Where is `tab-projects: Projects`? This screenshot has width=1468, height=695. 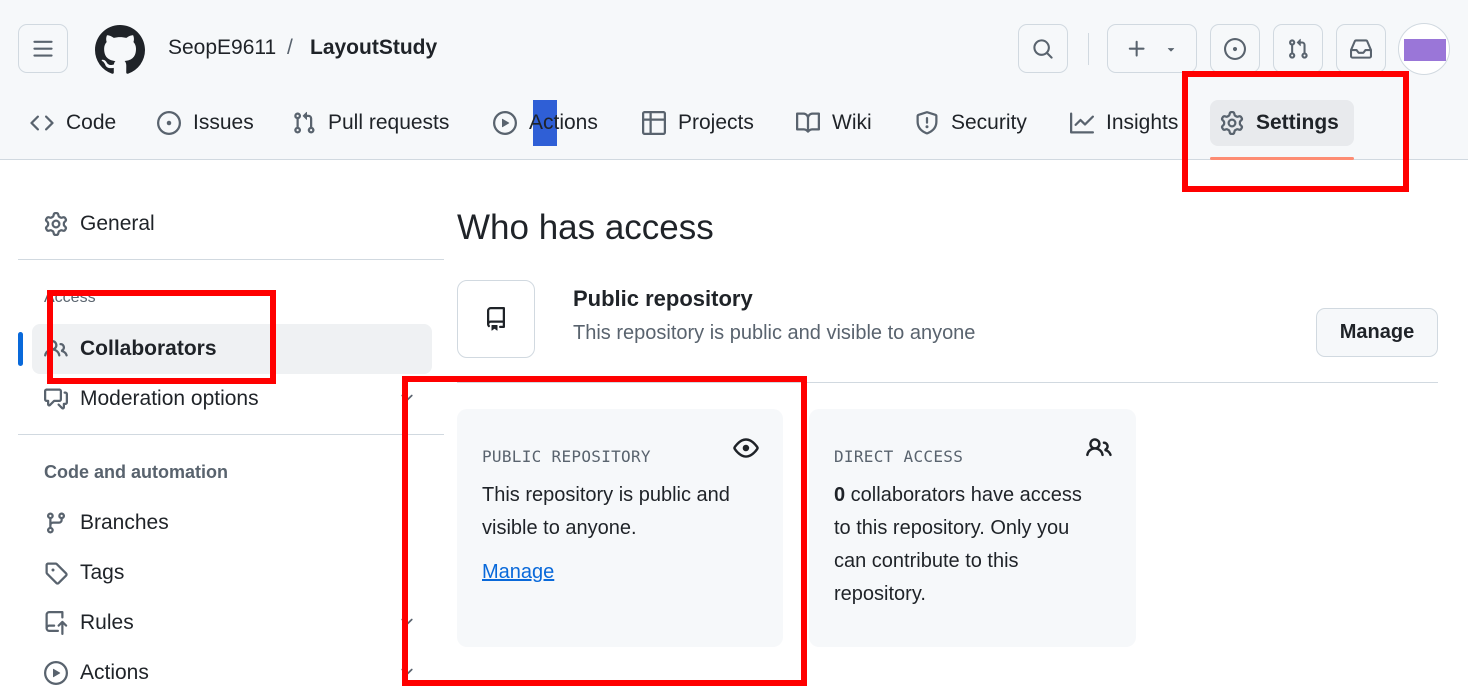
tab-projects: Projects is located at coordinates (698, 123).